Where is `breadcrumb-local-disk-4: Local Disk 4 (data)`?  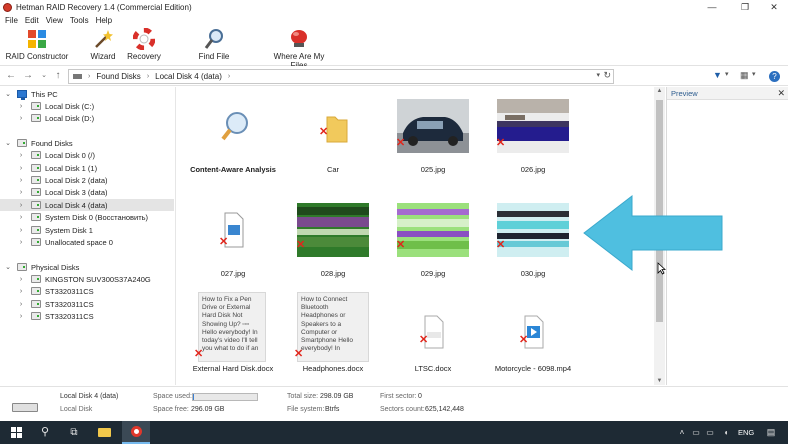 breadcrumb-local-disk-4: Local Disk 4 (data) is located at coordinates (188, 76).